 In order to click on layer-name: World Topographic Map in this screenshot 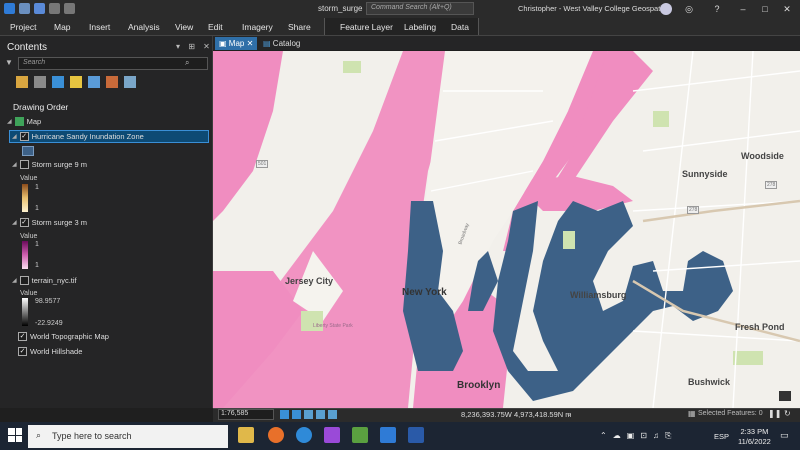, I will do `click(69, 336)`.